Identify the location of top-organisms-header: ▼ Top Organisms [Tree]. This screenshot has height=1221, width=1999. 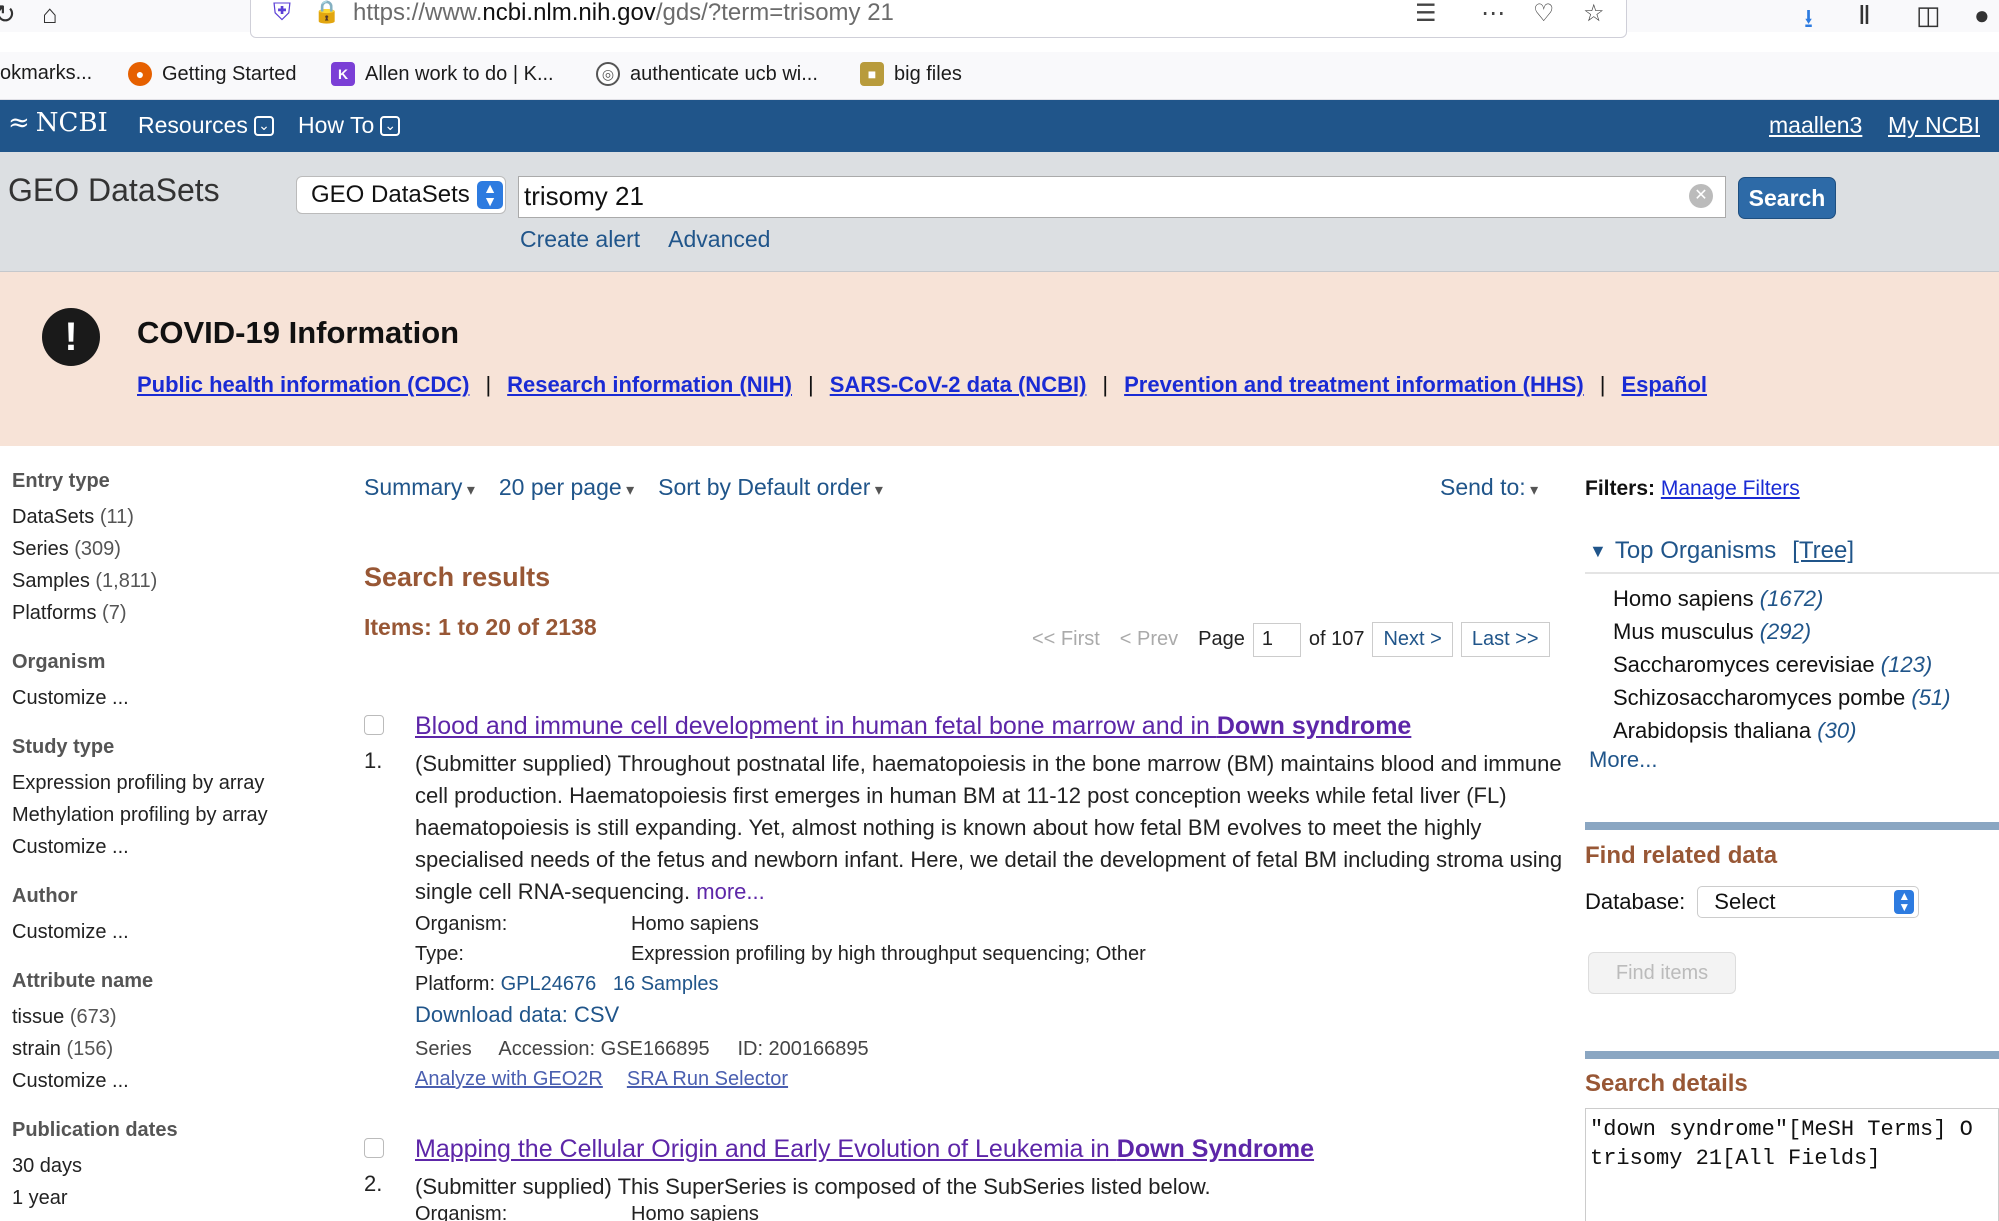
(1792, 552).